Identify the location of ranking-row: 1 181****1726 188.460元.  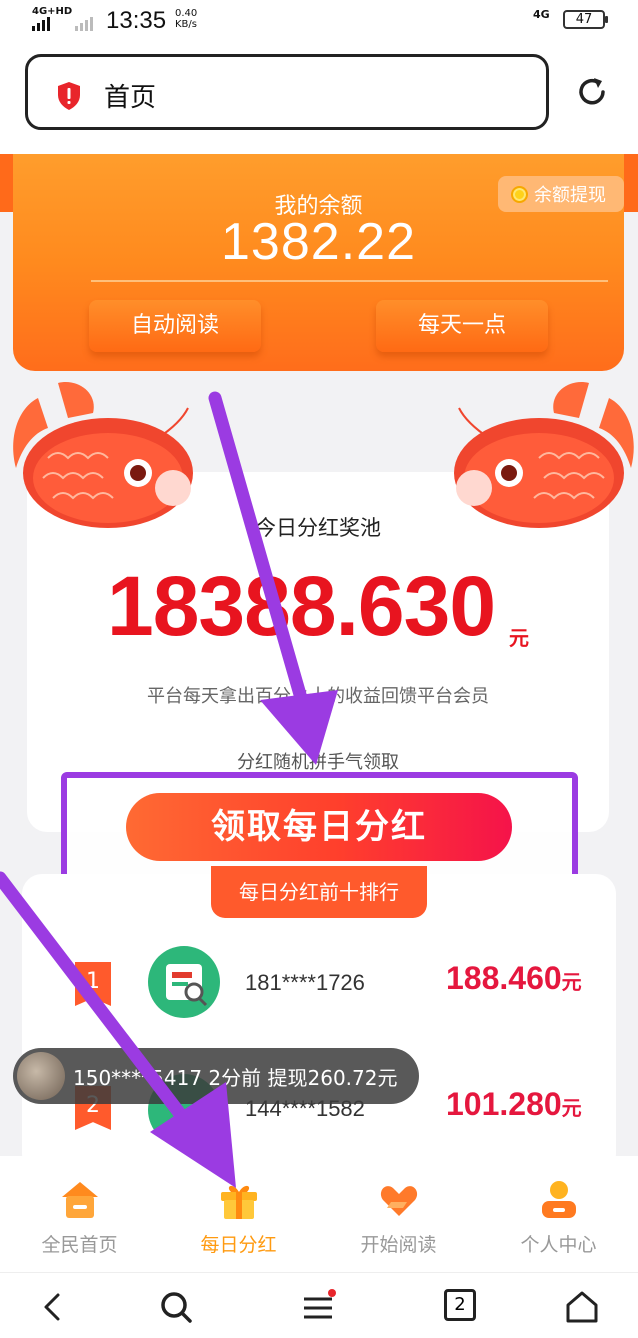
(319, 982).